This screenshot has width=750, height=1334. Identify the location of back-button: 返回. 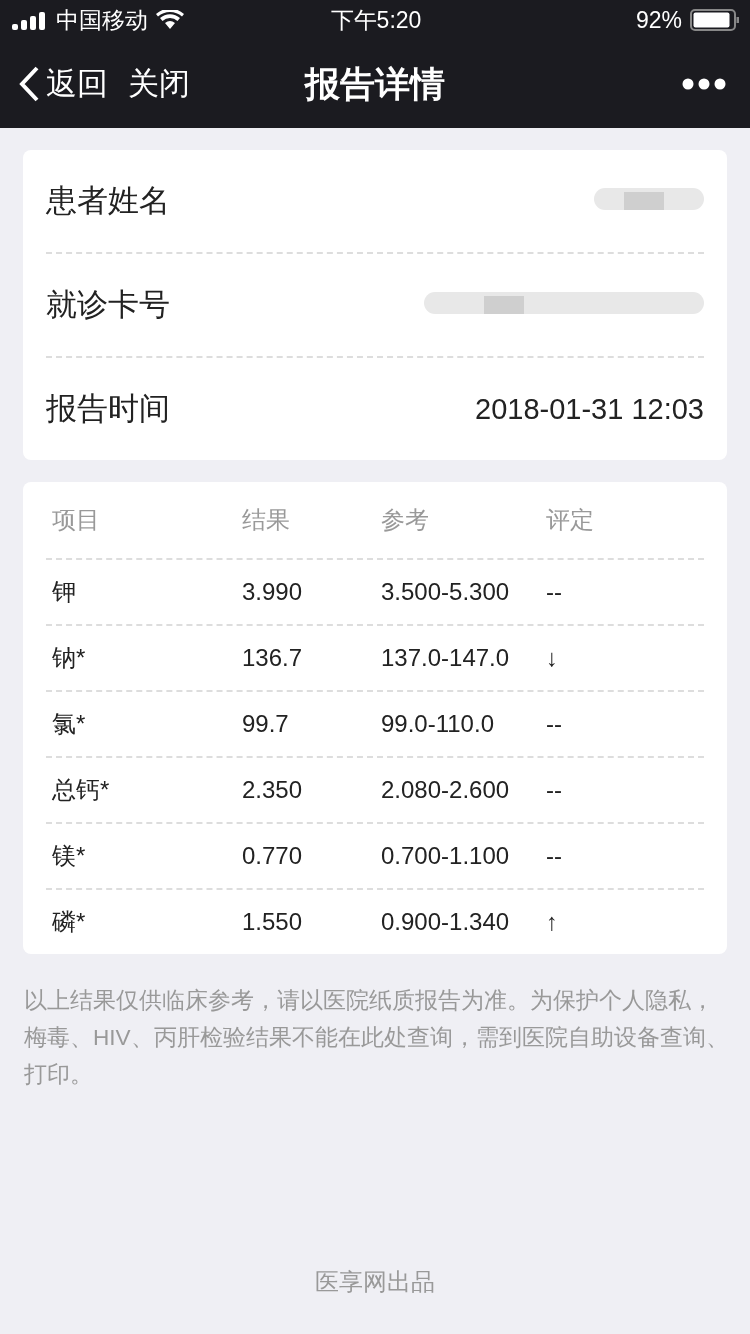
(63, 84).